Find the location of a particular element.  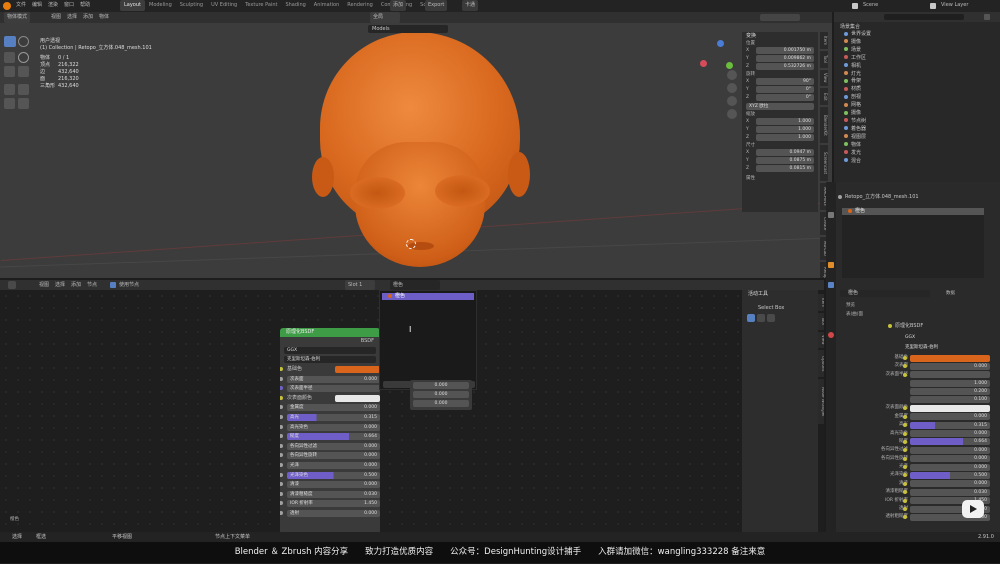

node-menu-item: 视图 is located at coordinates (44, 285).